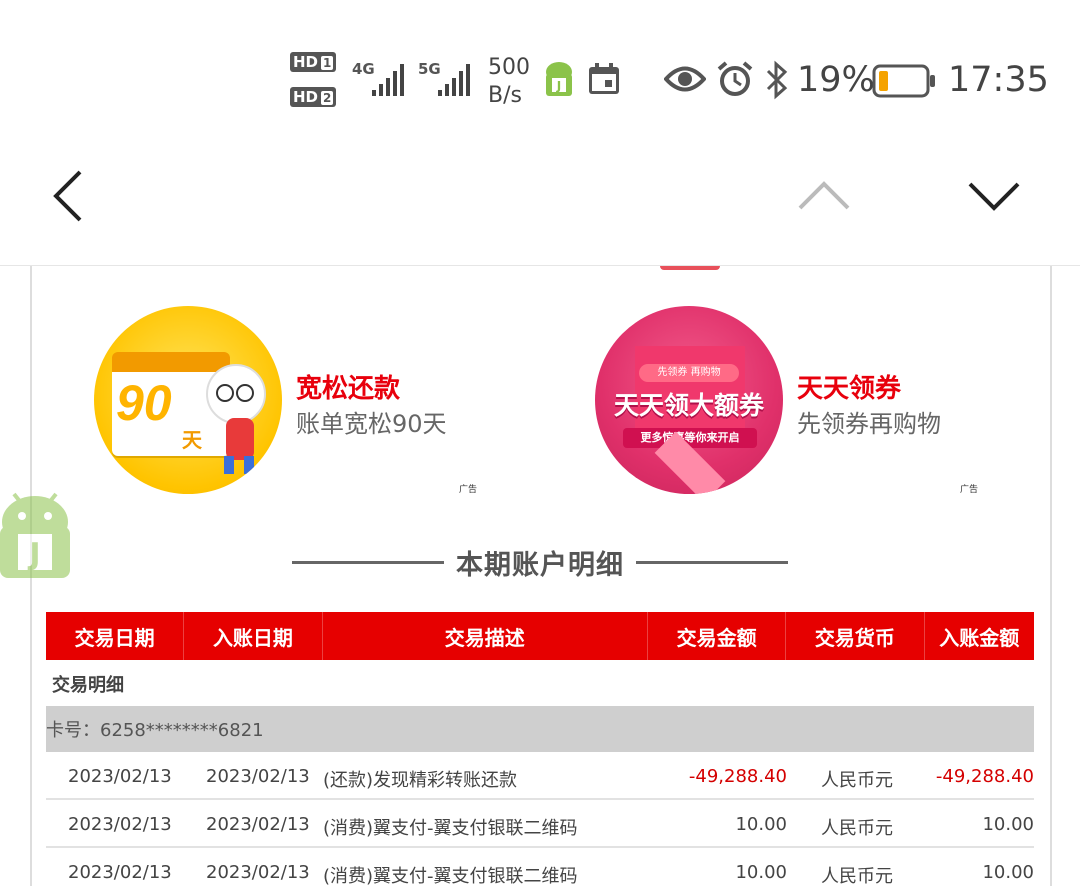 The image size is (1080, 896). What do you see at coordinates (824, 195) in the screenshot?
I see `chevron-up-icon` at bounding box center [824, 195].